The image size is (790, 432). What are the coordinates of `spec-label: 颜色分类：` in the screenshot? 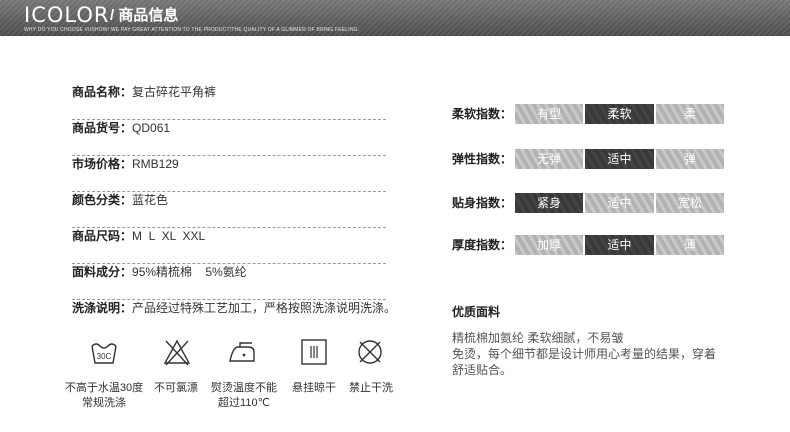 It's located at (102, 200).